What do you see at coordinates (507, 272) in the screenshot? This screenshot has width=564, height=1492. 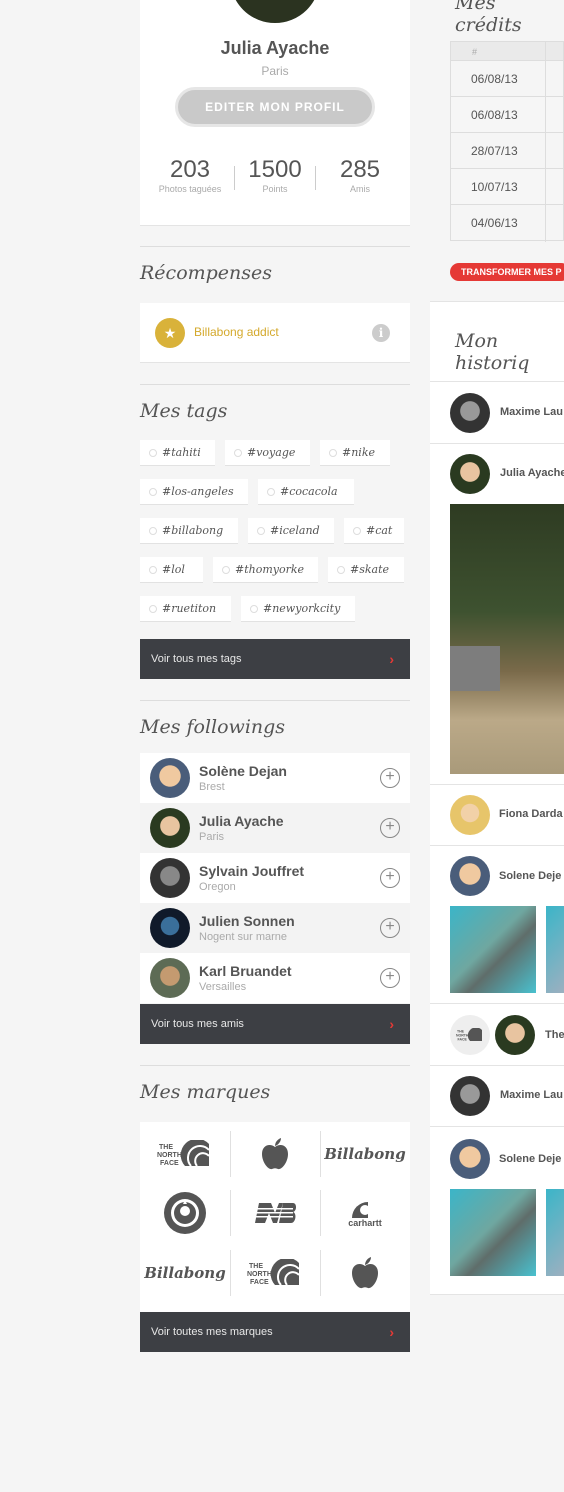 I see `transform-points-button: TRANSFORMER MES P` at bounding box center [507, 272].